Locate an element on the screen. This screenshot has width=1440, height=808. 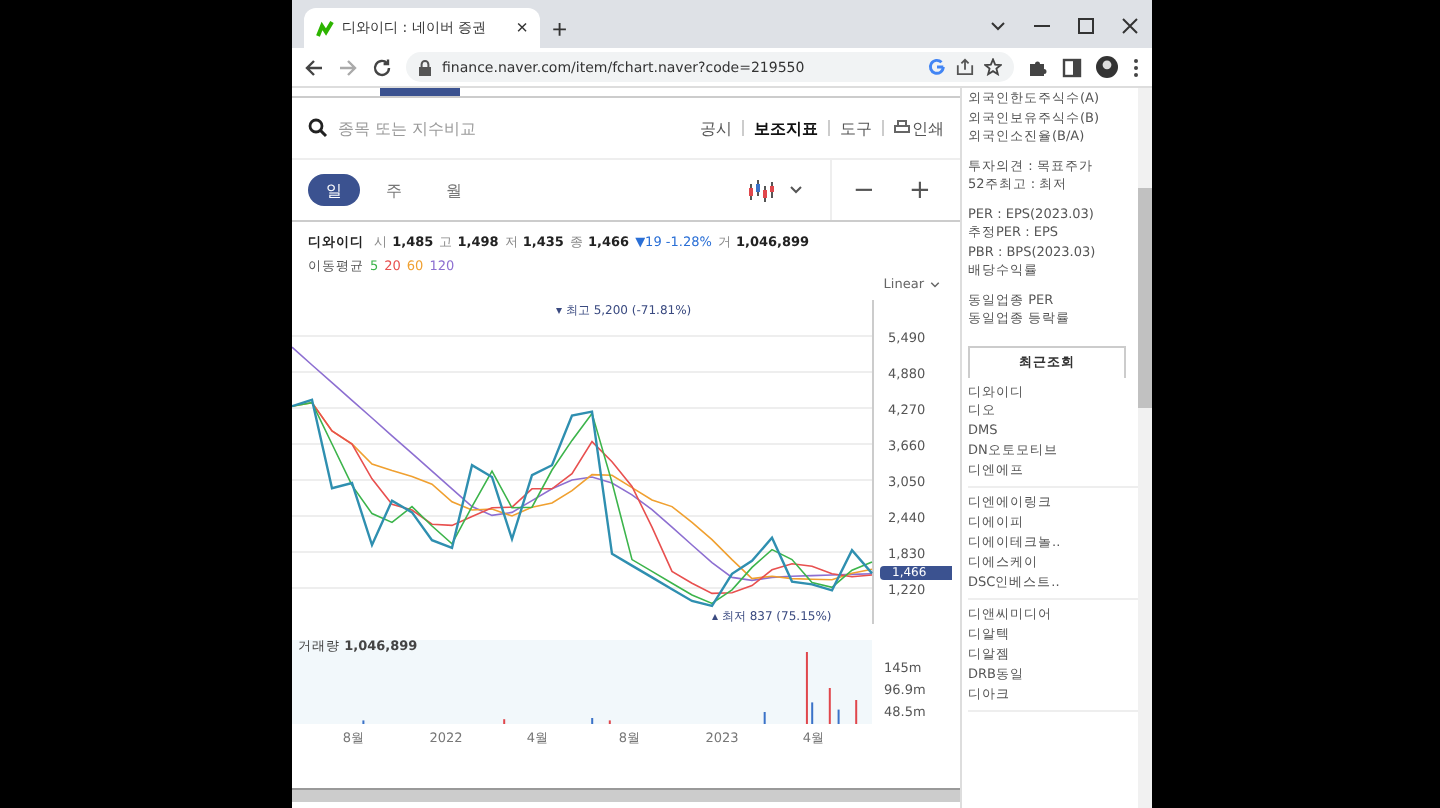
candlestick-icon is located at coordinates (761, 190).